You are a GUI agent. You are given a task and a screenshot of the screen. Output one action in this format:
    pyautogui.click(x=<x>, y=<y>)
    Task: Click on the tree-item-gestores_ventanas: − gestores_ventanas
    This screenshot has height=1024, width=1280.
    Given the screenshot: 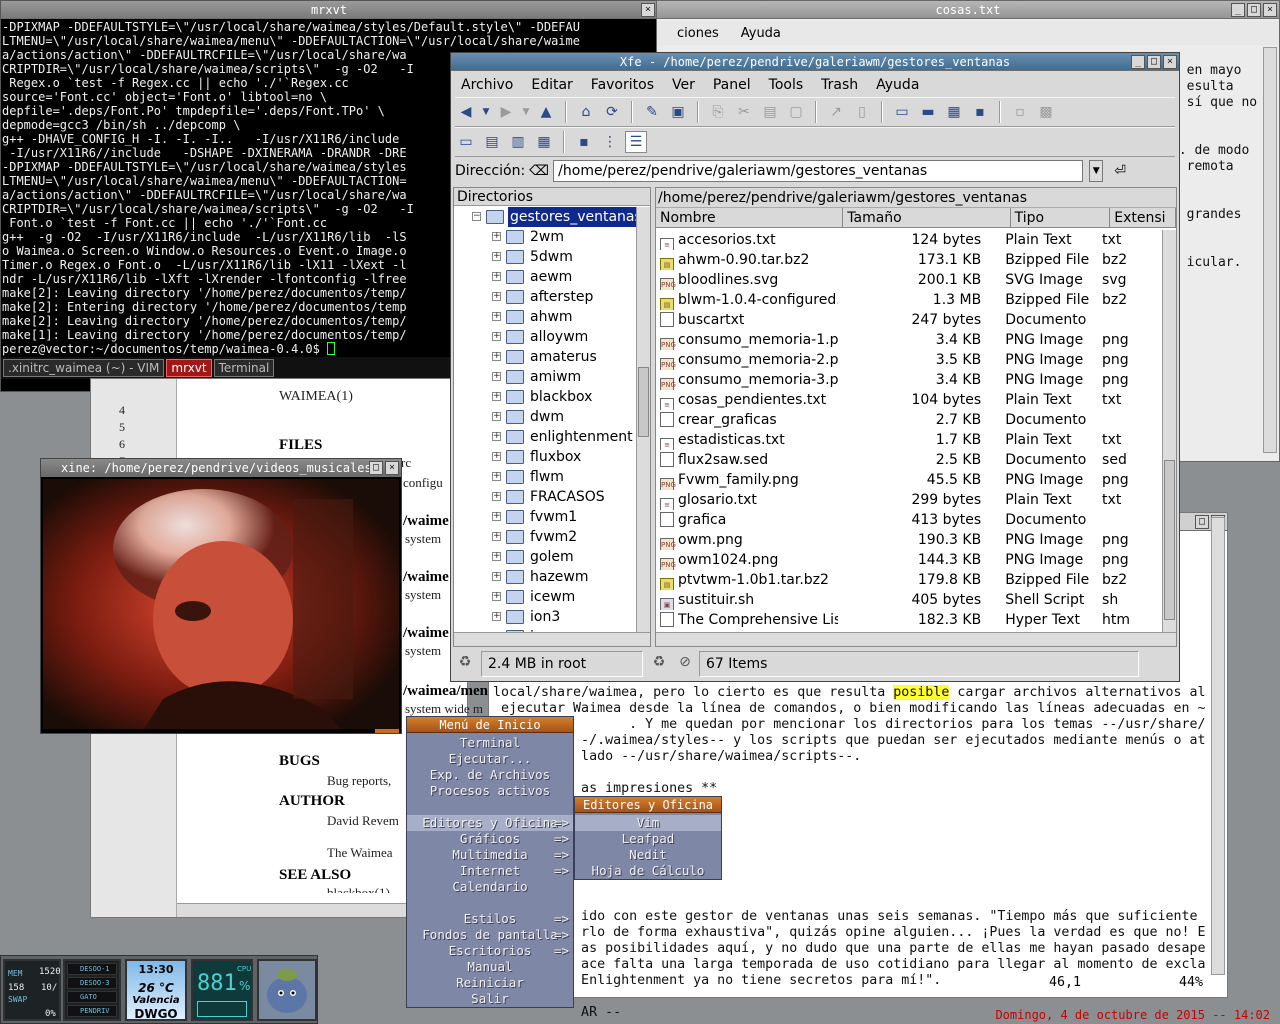 What is the action you would take?
    pyautogui.click(x=545, y=217)
    